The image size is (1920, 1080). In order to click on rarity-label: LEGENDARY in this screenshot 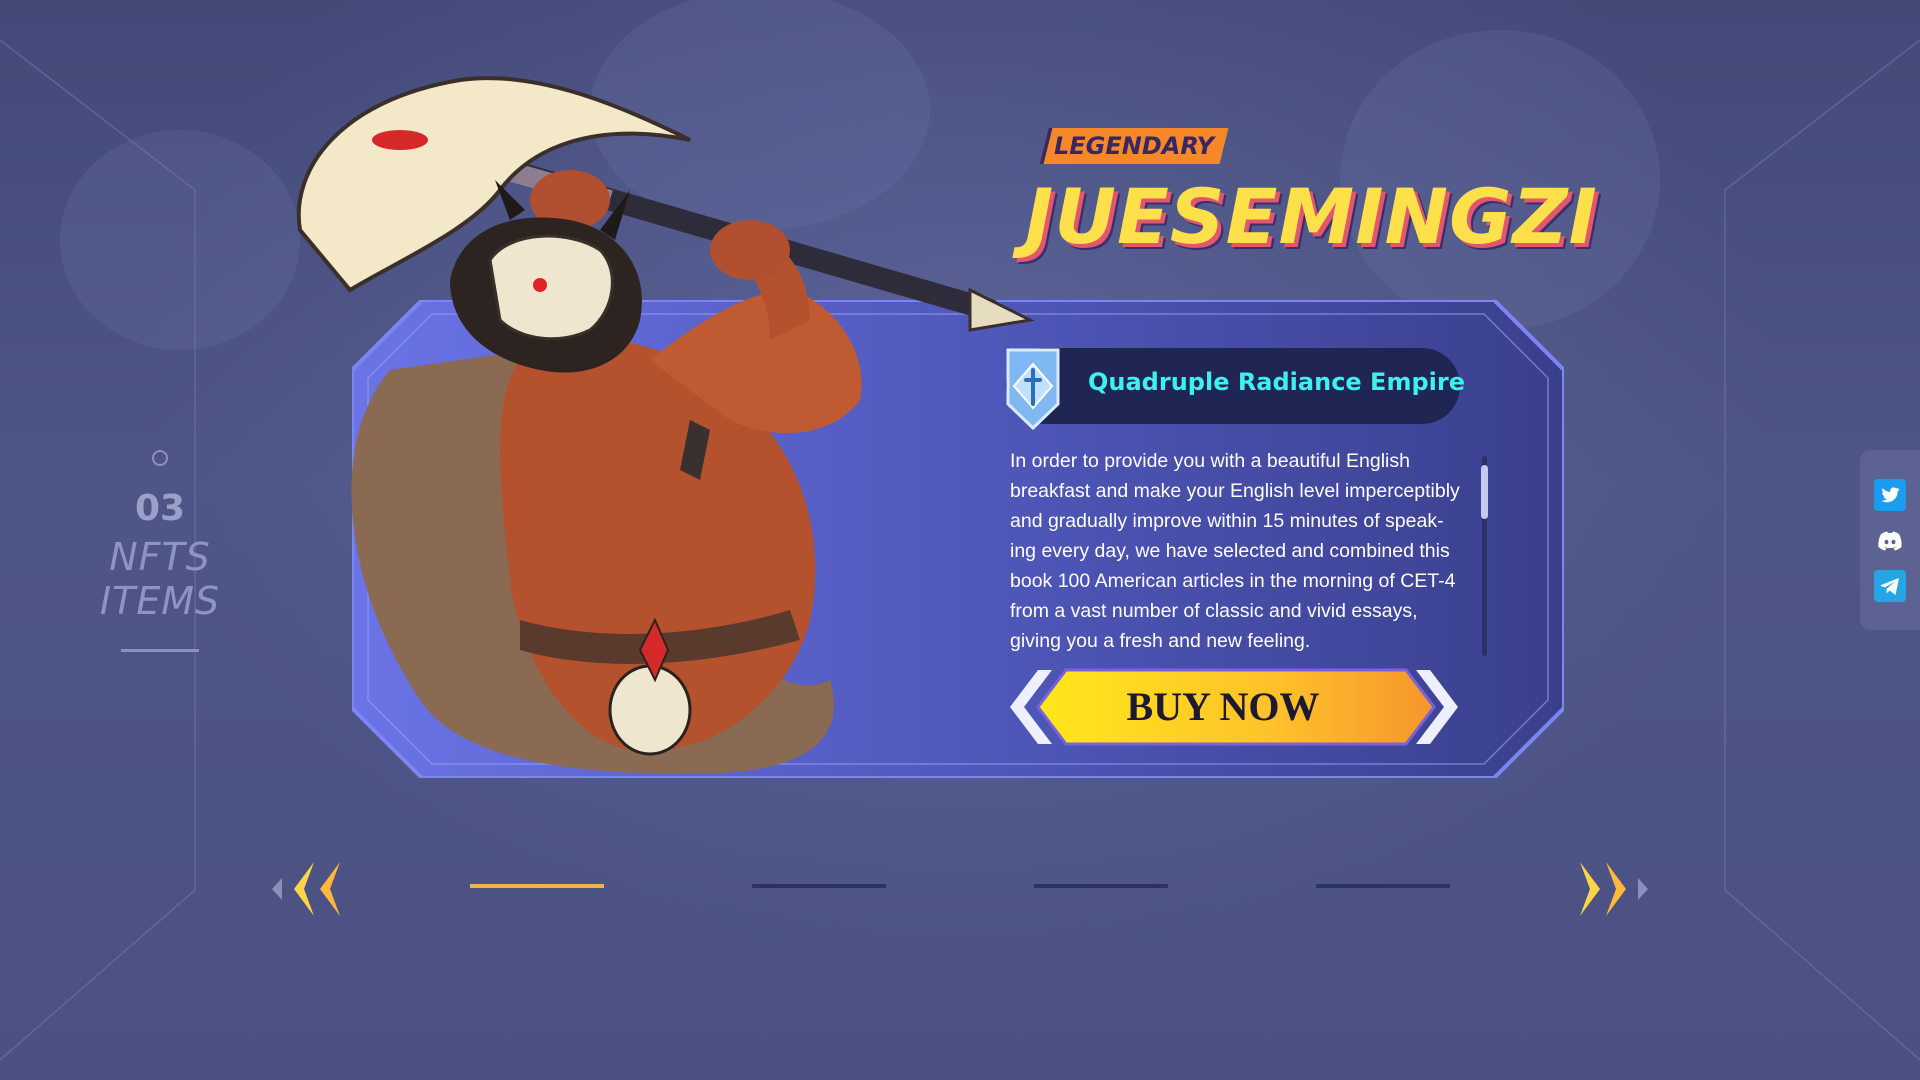, I will do `click(1134, 146)`.